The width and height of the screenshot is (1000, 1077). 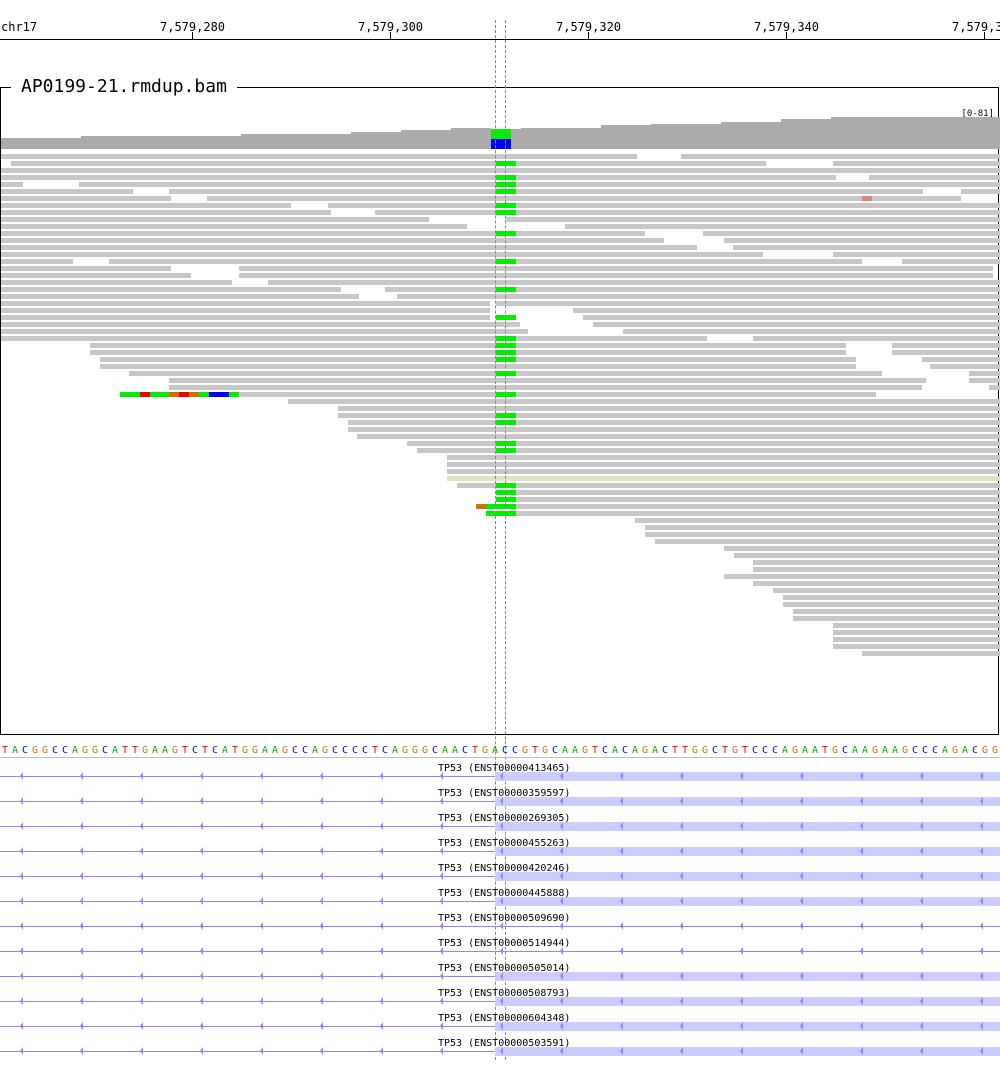 What do you see at coordinates (500, 975) in the screenshot?
I see `transcript-row: TP53 (ENST00000505014)` at bounding box center [500, 975].